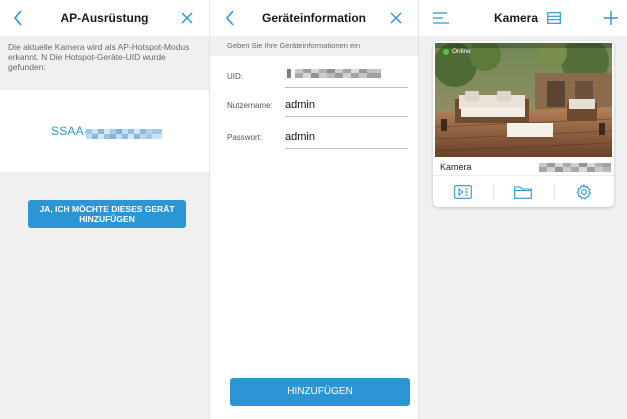 The width and height of the screenshot is (627, 419). I want to click on camera-preview: Online, so click(523, 100).